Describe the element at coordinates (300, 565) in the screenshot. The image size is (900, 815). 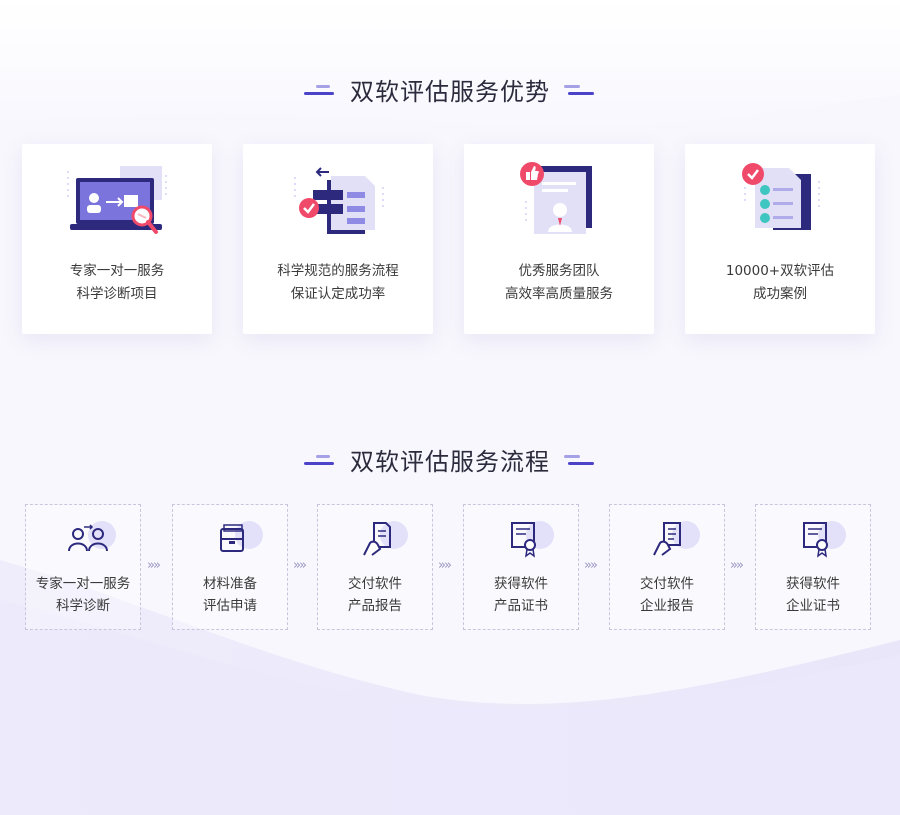
I see `step-arrow-2: »»` at that location.